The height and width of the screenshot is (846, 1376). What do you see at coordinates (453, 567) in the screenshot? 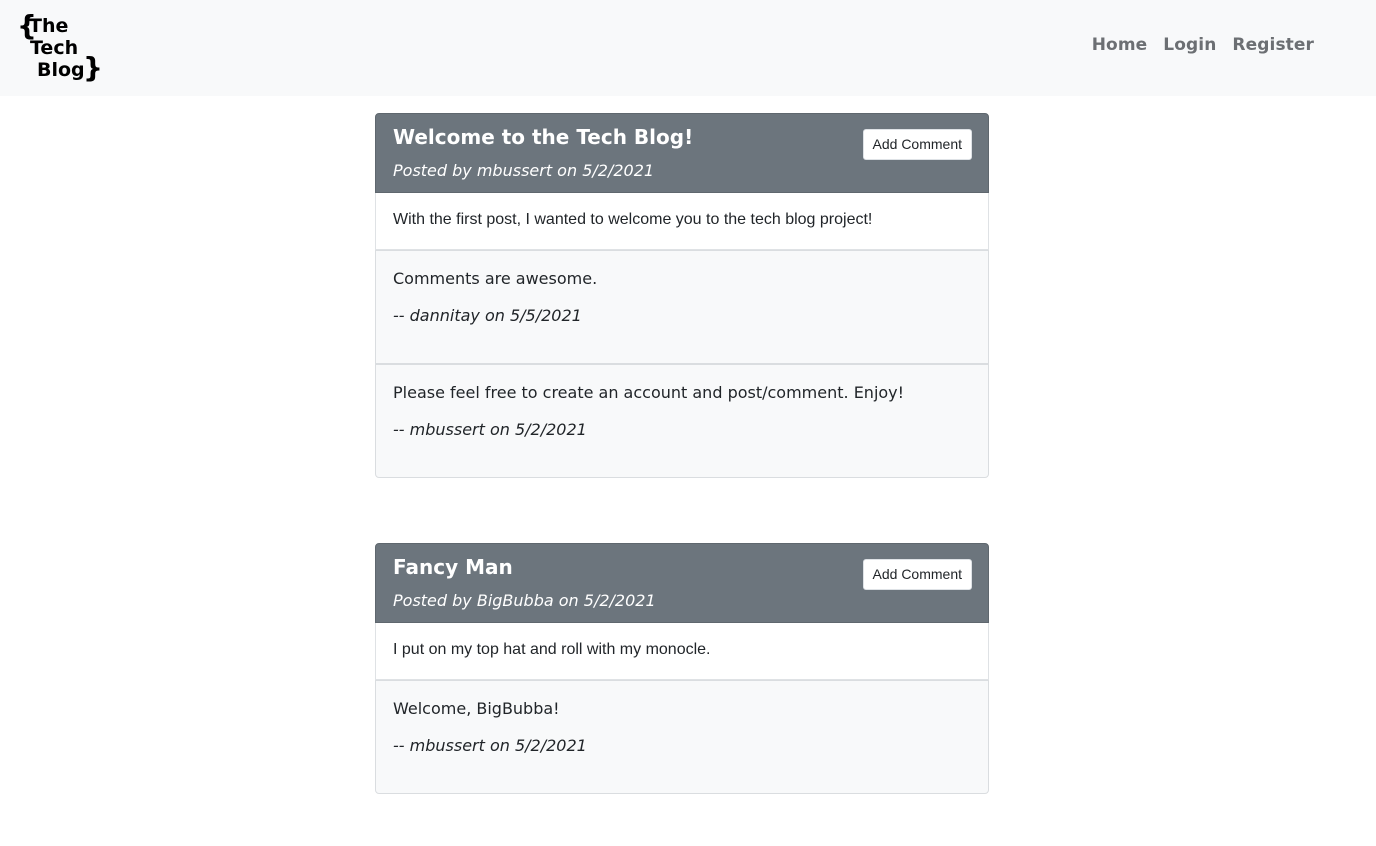
I see `post-title: Fancy Man` at bounding box center [453, 567].